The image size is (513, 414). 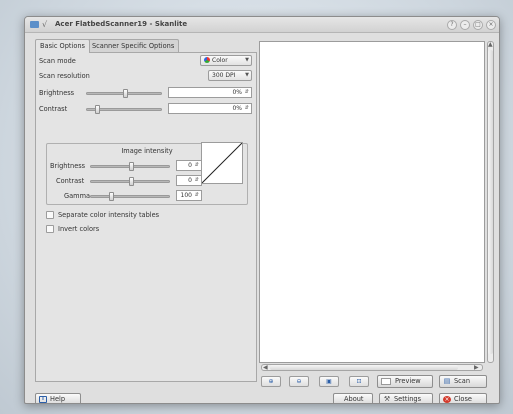 I want to click on scan-button: ▤ Scan, so click(x=463, y=381).